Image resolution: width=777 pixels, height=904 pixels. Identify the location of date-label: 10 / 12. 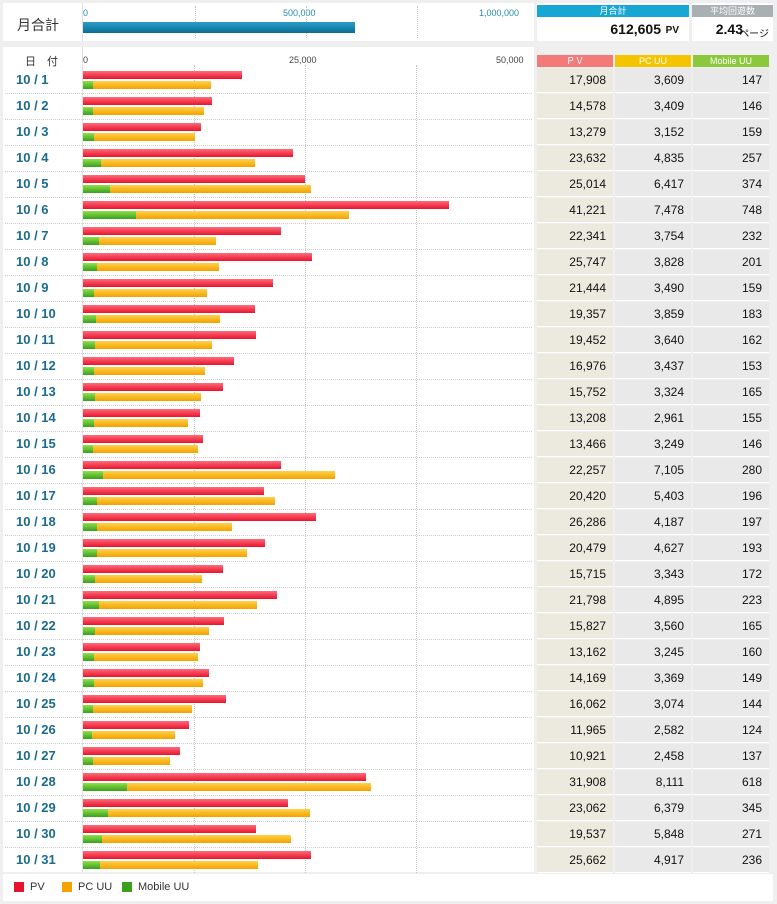
(36, 365).